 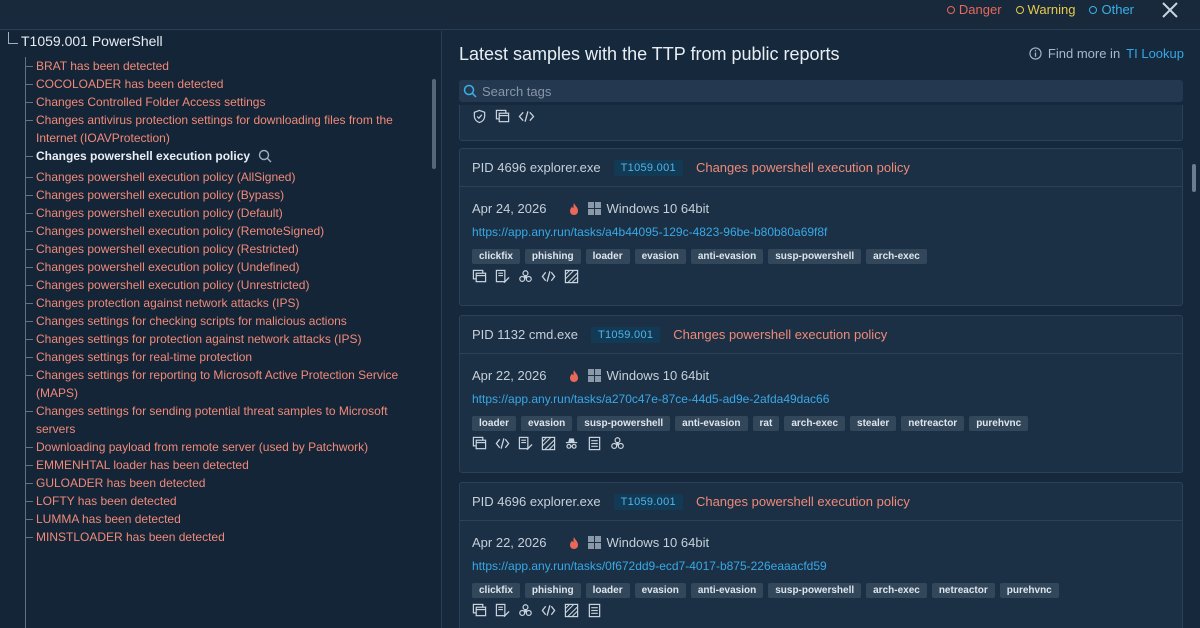 I want to click on tag-chip: stealer, so click(x=873, y=423).